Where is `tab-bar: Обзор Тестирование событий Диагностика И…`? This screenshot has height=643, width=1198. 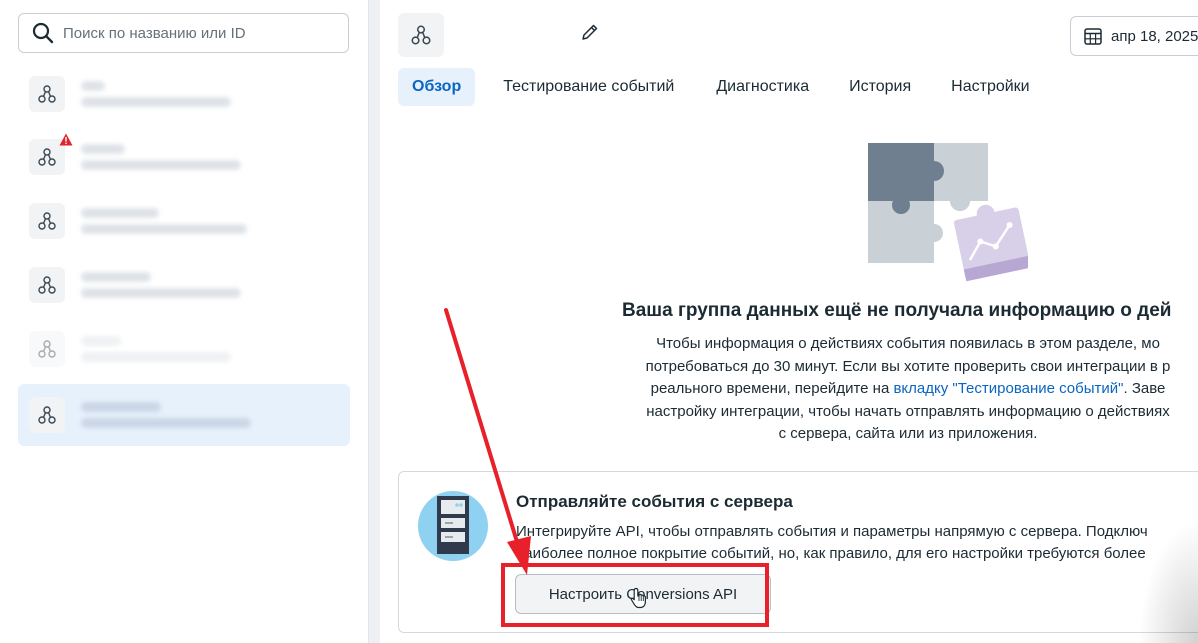
tab-bar: Обзор Тестирование событий Диагностика И… is located at coordinates (728, 87).